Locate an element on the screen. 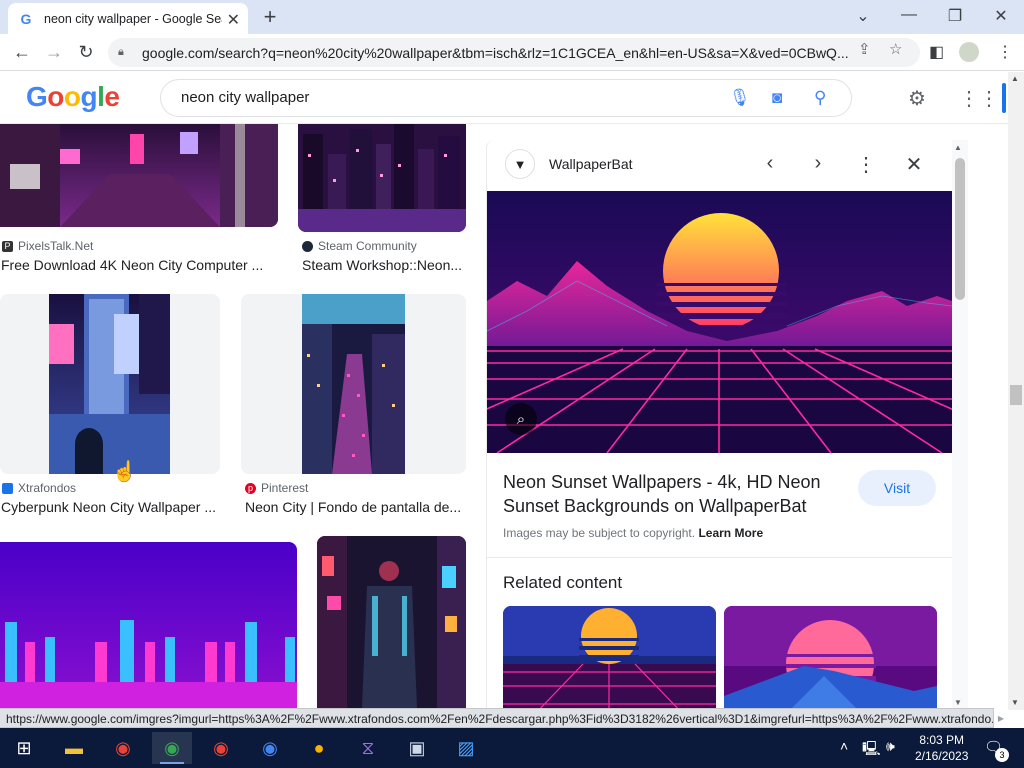  notification-count-badge: 3 is located at coordinates (1002, 755).